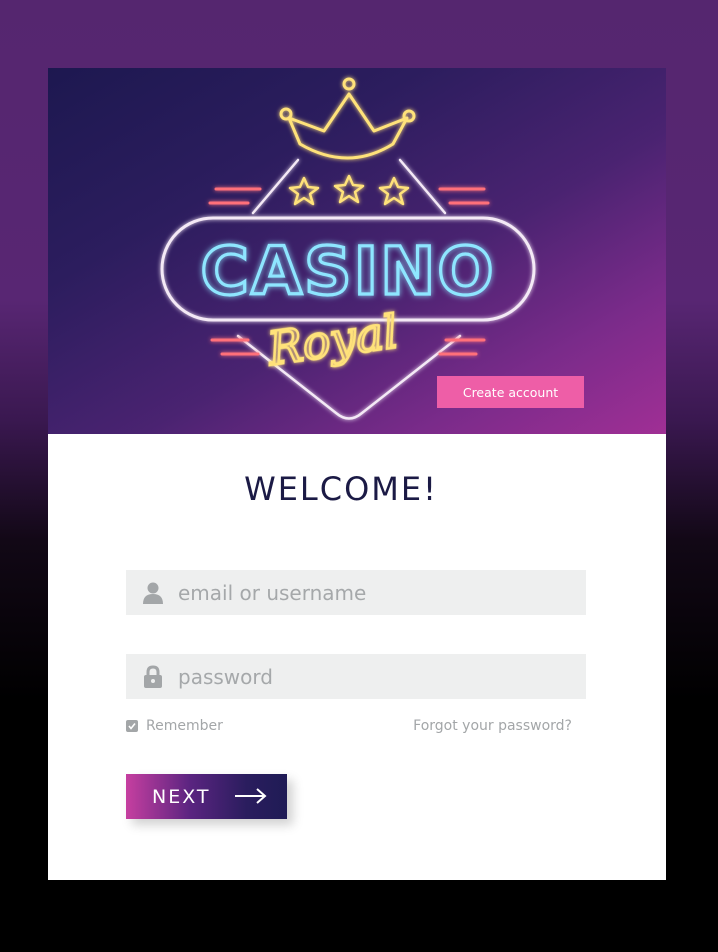  Describe the element at coordinates (349, 190) in the screenshot. I see `stars-icon` at that location.